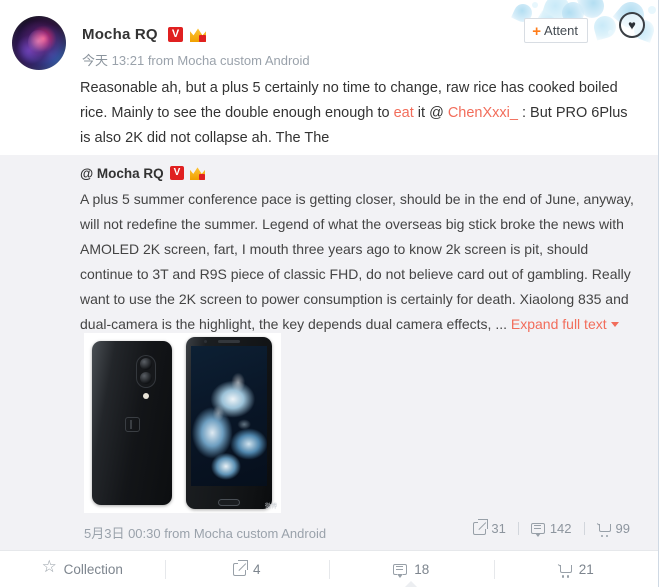  I want to click on flash-icon, so click(146, 396).